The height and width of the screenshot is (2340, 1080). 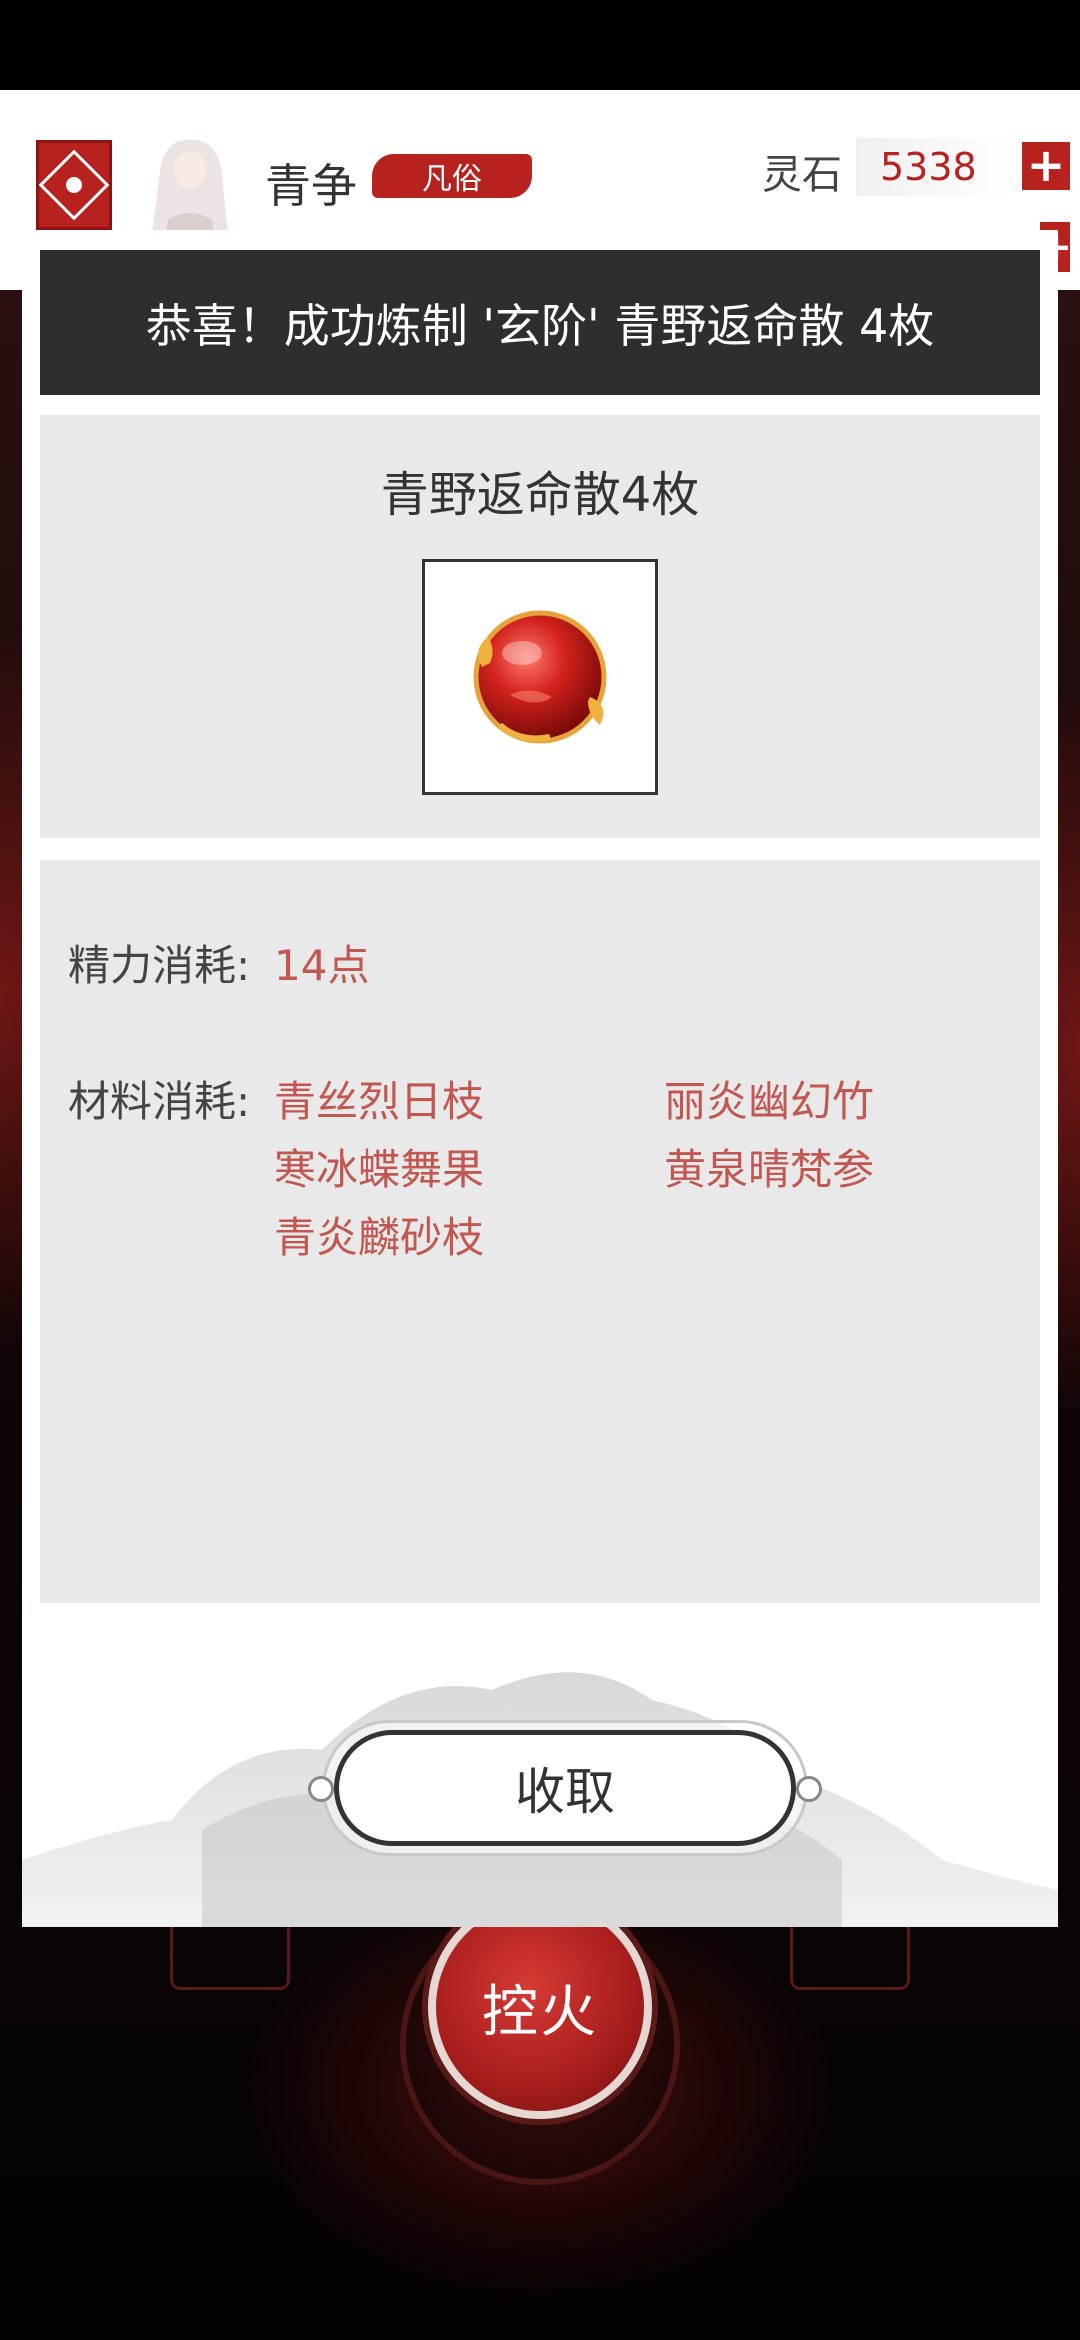 I want to click on material-item: 丽炎幽幻竹, so click(x=769, y=1101).